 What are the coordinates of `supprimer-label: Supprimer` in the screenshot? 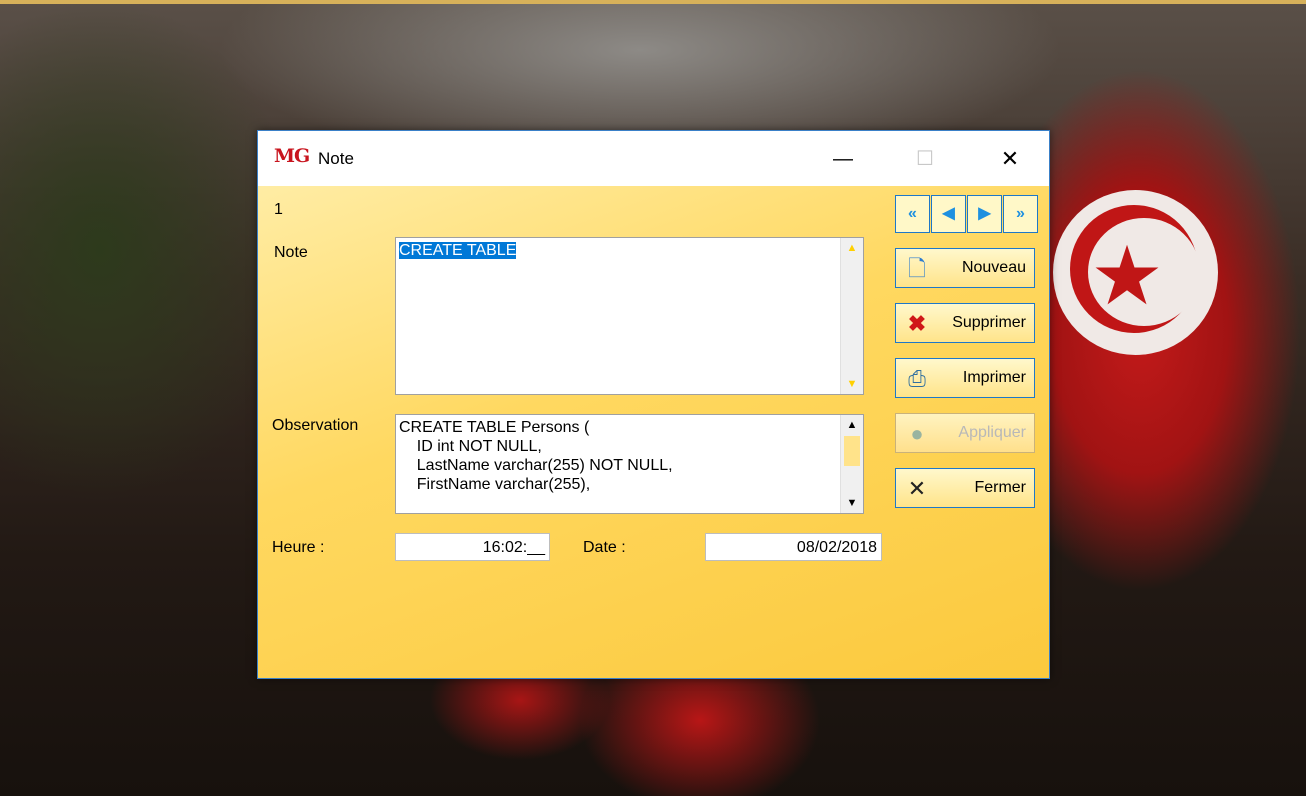 It's located at (989, 322).